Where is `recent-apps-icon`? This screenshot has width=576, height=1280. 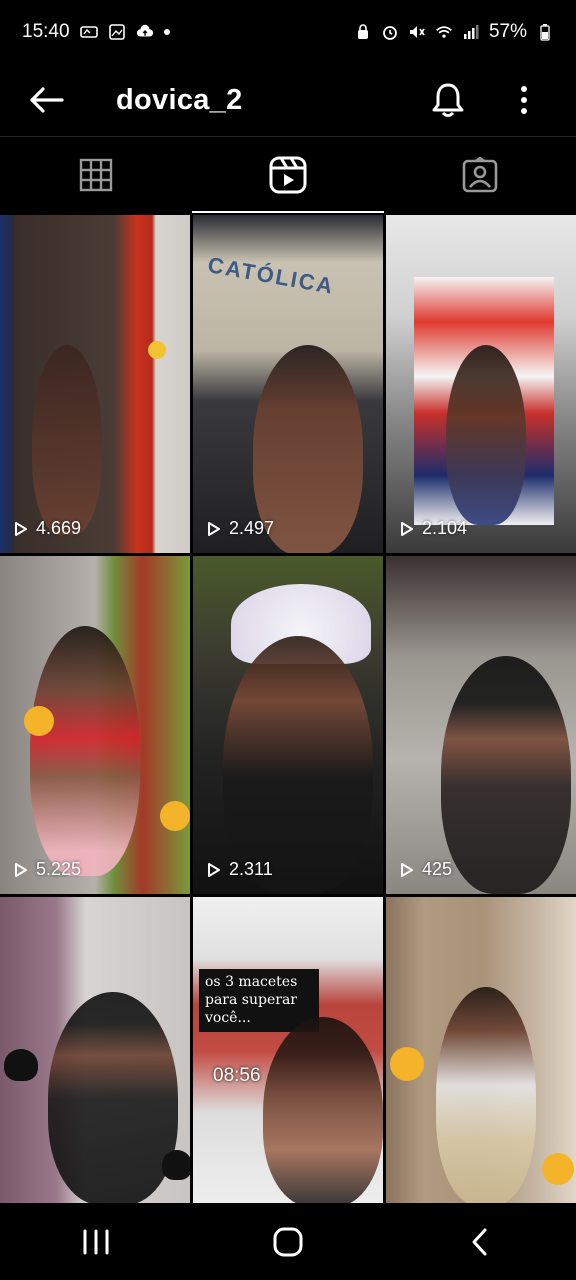 recent-apps-icon is located at coordinates (96, 1241).